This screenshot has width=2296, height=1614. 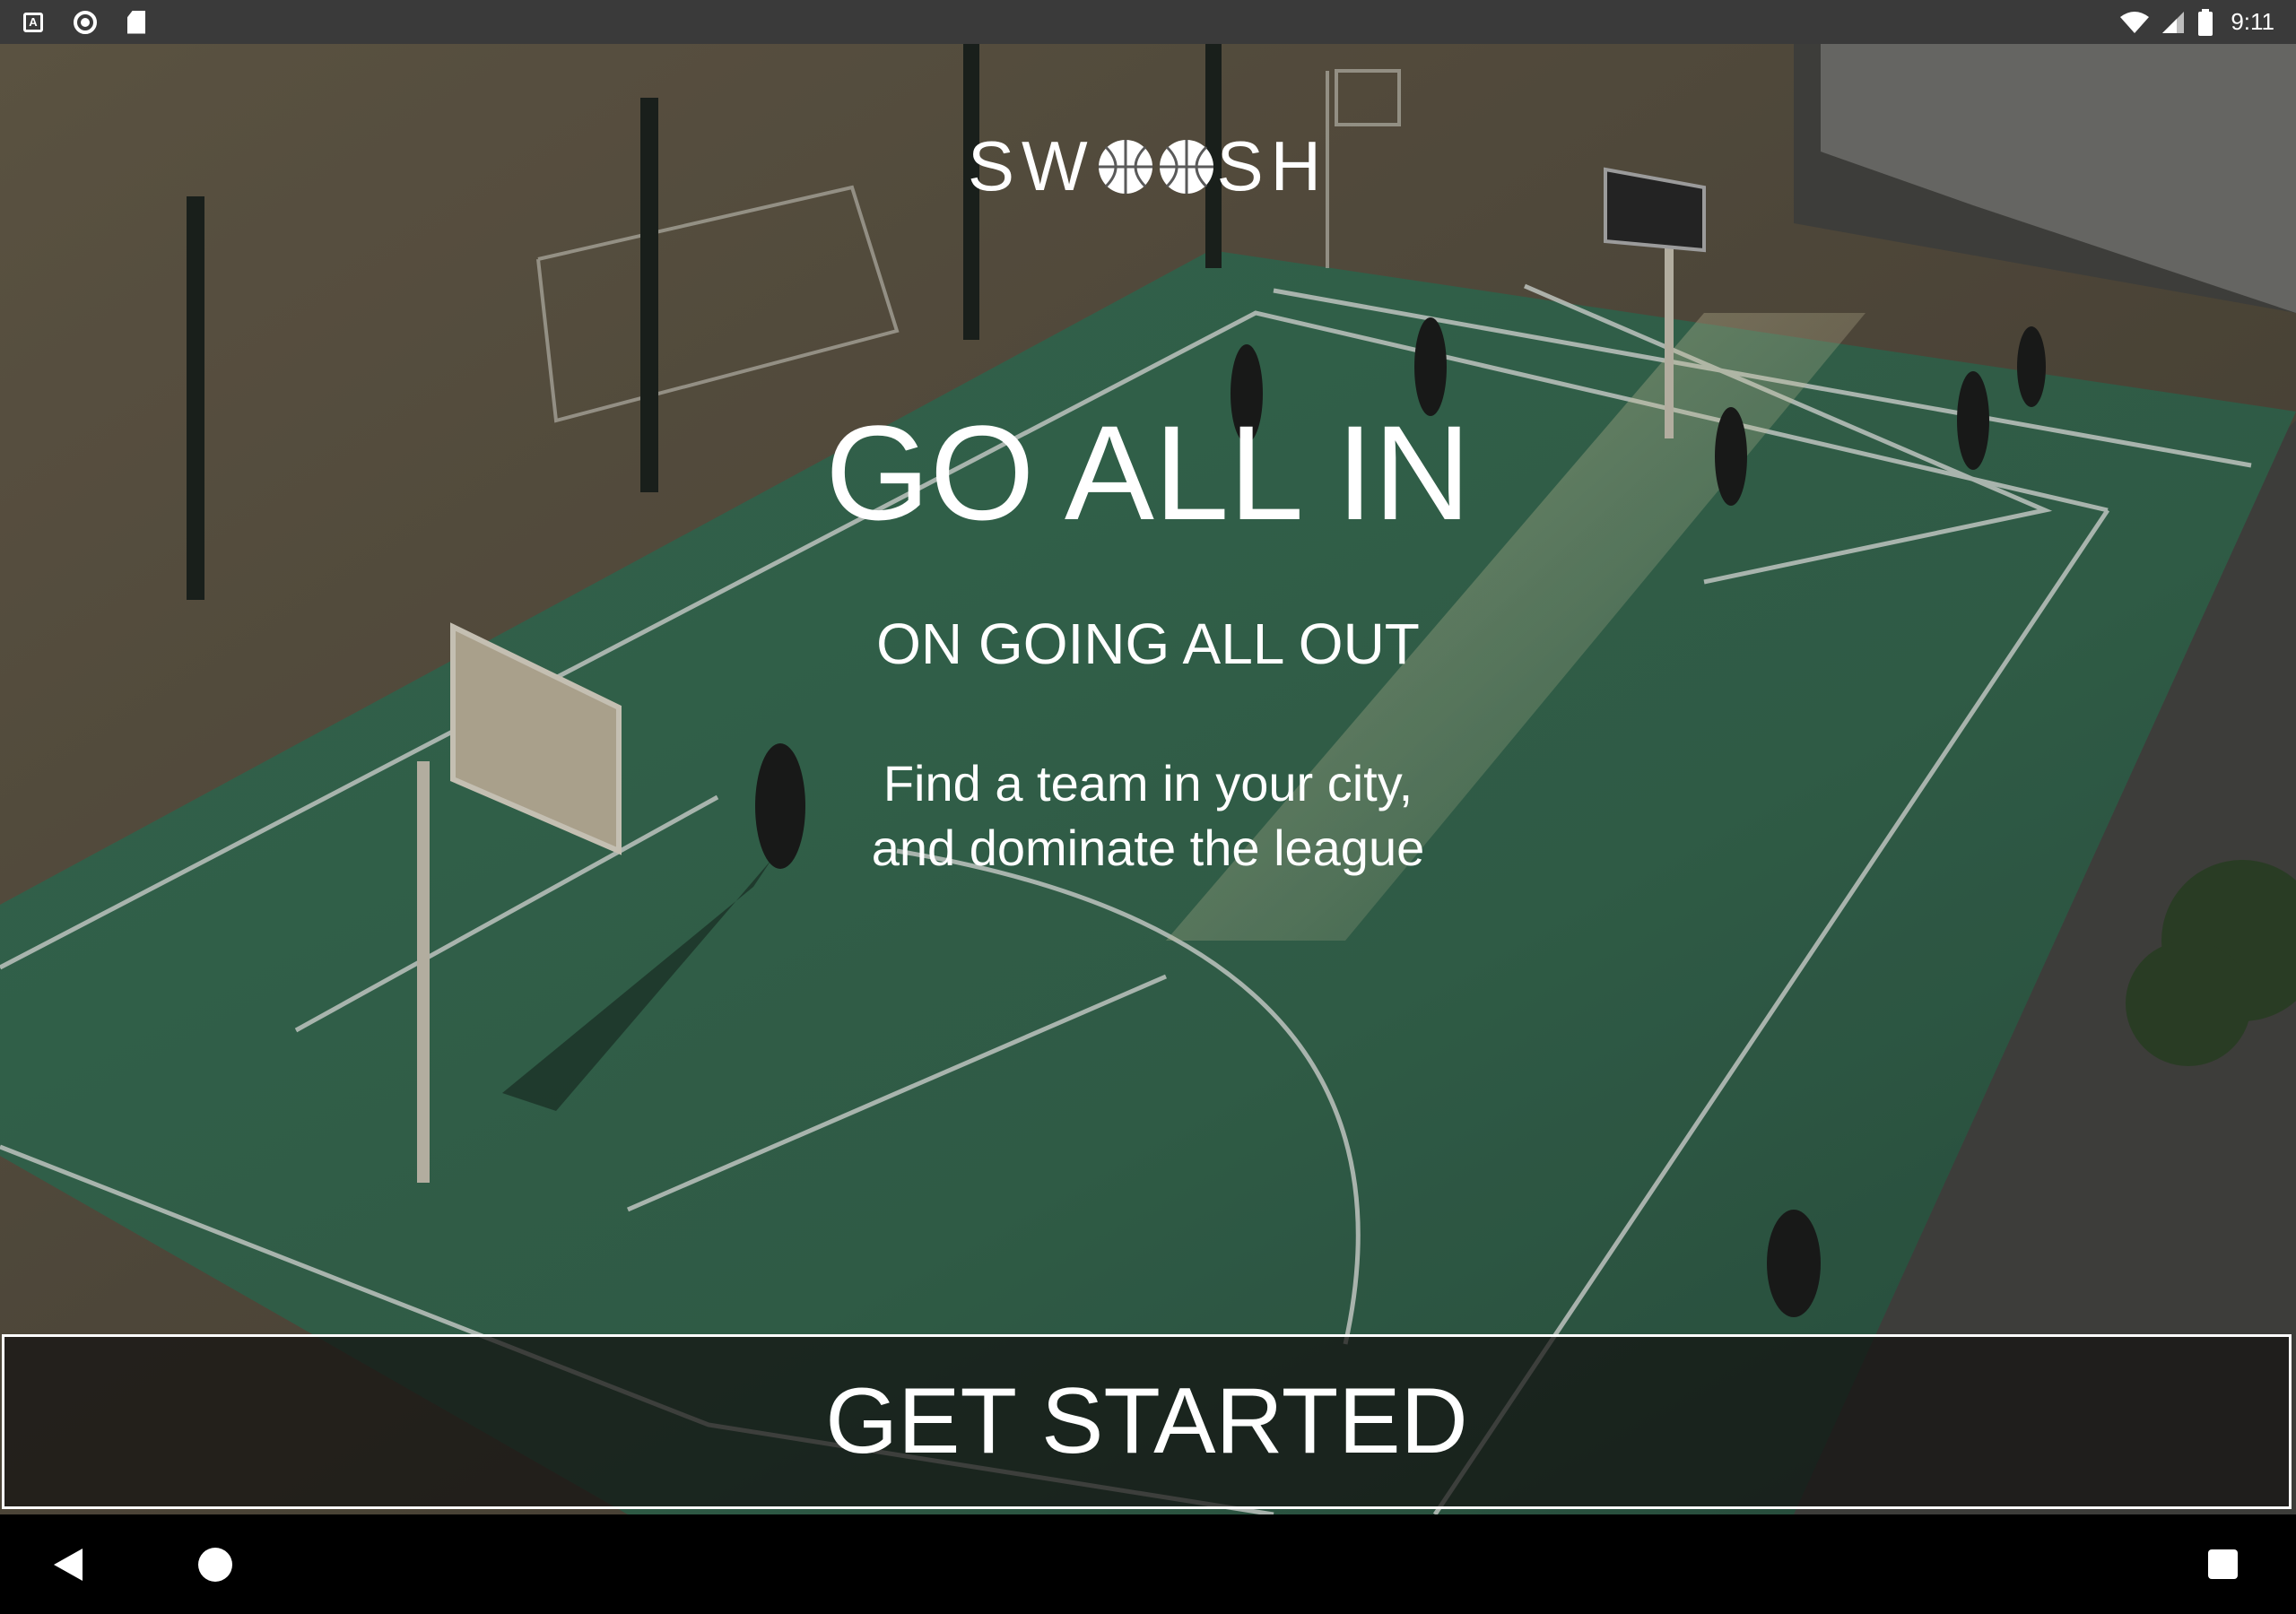 What do you see at coordinates (1148, 783) in the screenshot?
I see `tagline-line-1: Find a team in your city,` at bounding box center [1148, 783].